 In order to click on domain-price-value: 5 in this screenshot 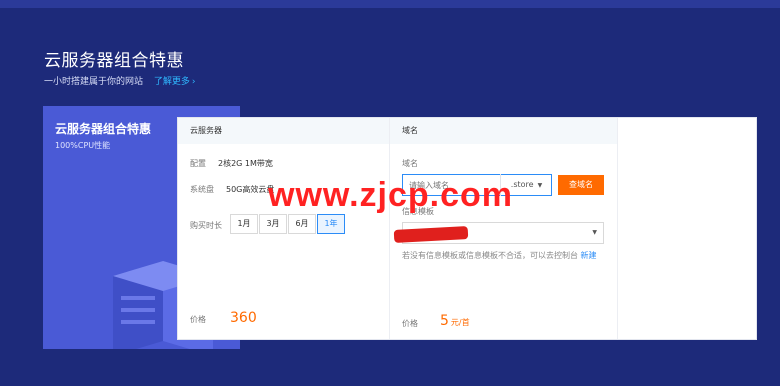, I will do `click(444, 321)`.